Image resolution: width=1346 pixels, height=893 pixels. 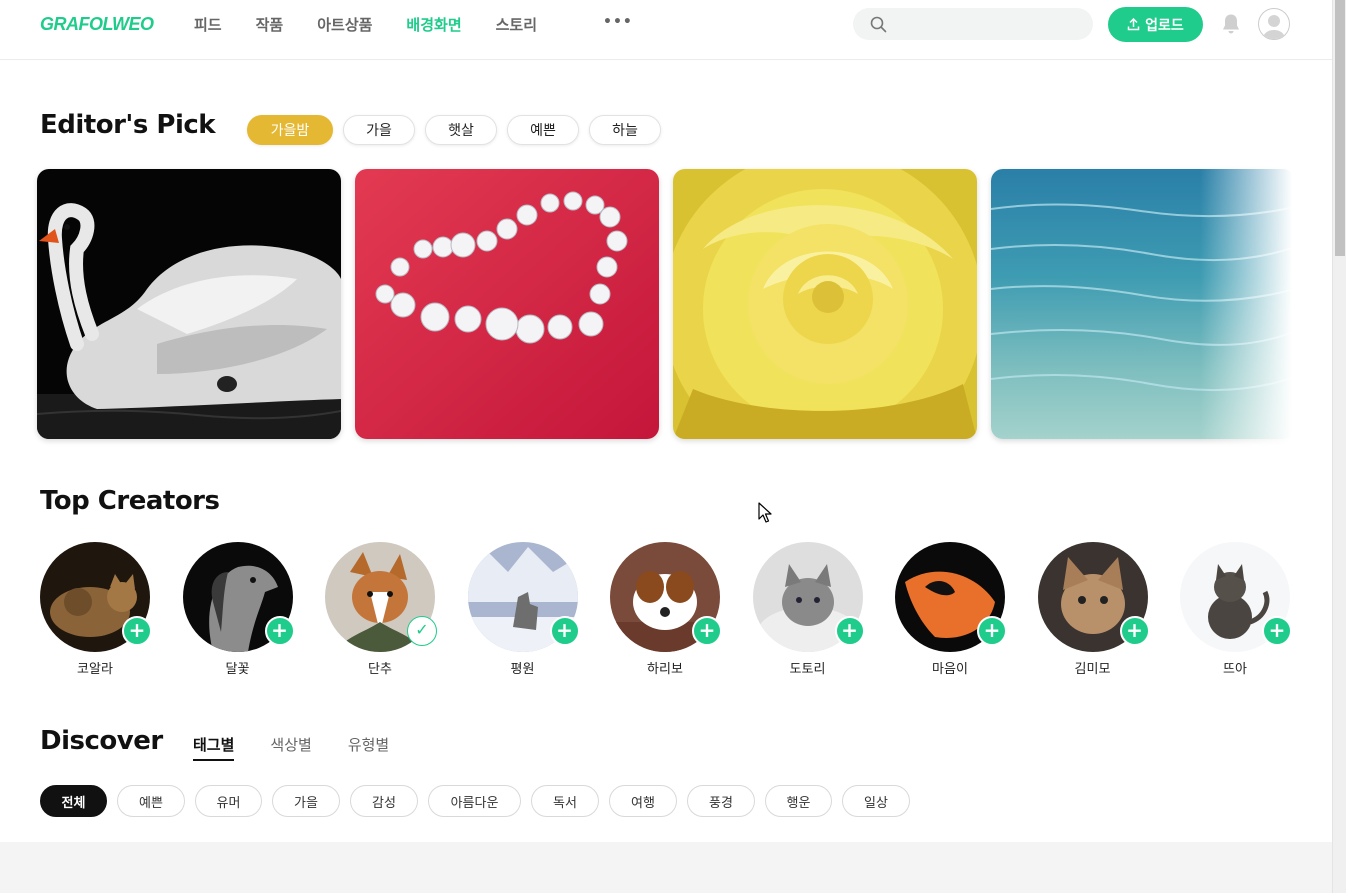 What do you see at coordinates (381, 609) in the screenshot?
I see `creator-item: ✓ 단추` at bounding box center [381, 609].